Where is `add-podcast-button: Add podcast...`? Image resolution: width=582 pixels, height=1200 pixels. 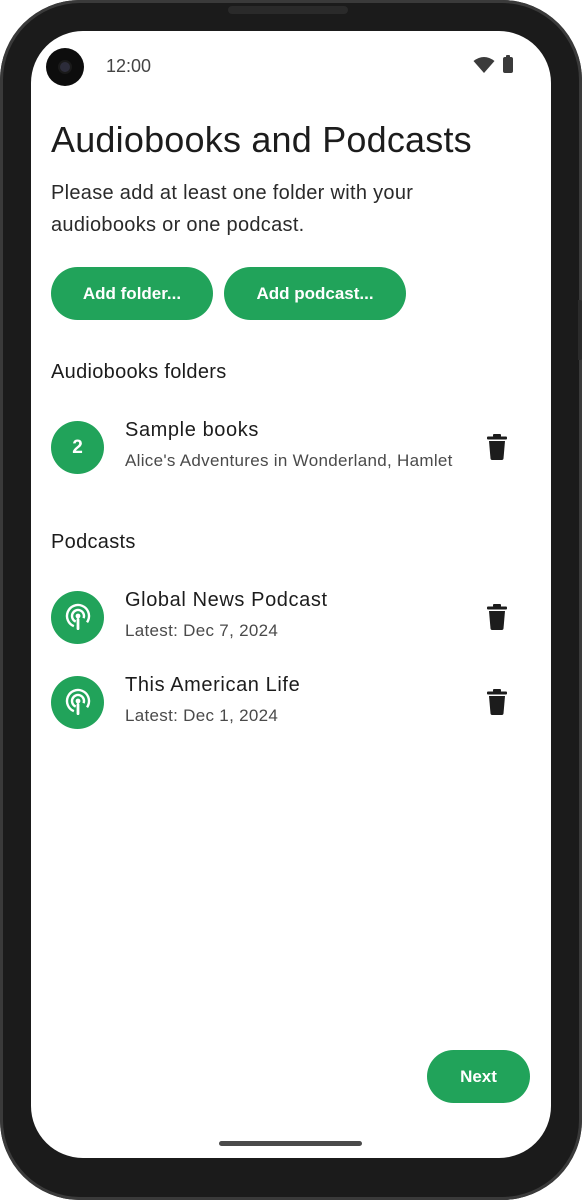
add-podcast-button: Add podcast... is located at coordinates (315, 293).